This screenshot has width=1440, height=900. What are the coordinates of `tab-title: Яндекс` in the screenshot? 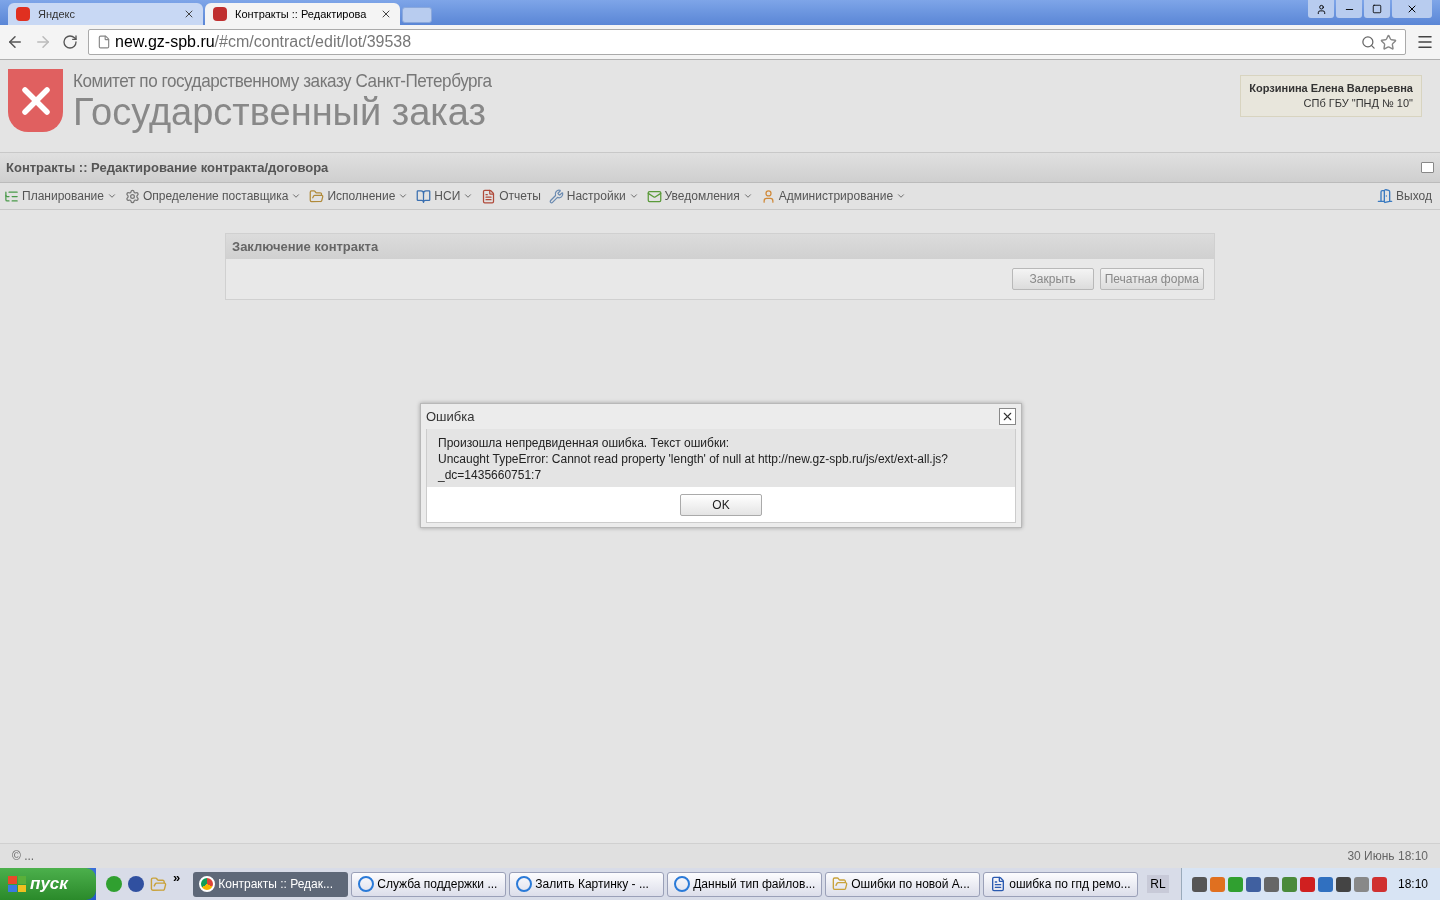 It's located at (57, 14).